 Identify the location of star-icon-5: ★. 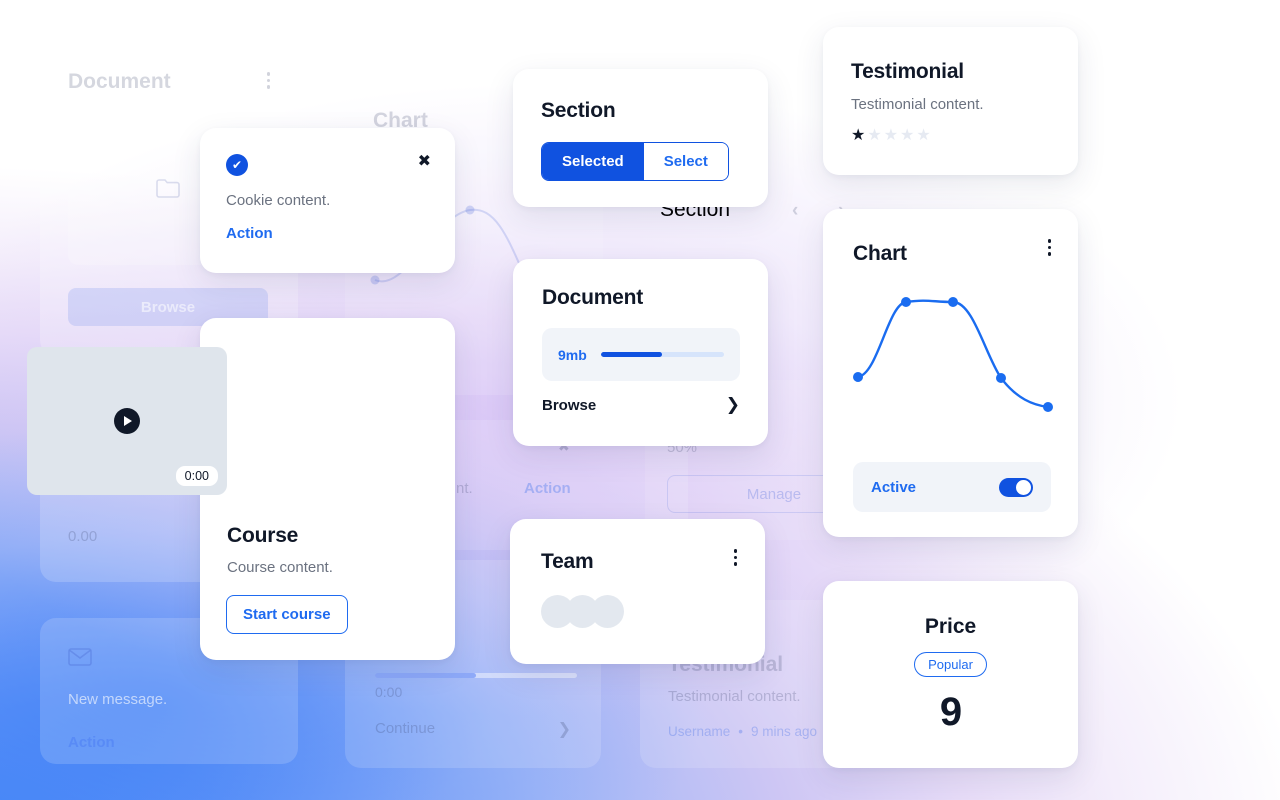
(923, 136).